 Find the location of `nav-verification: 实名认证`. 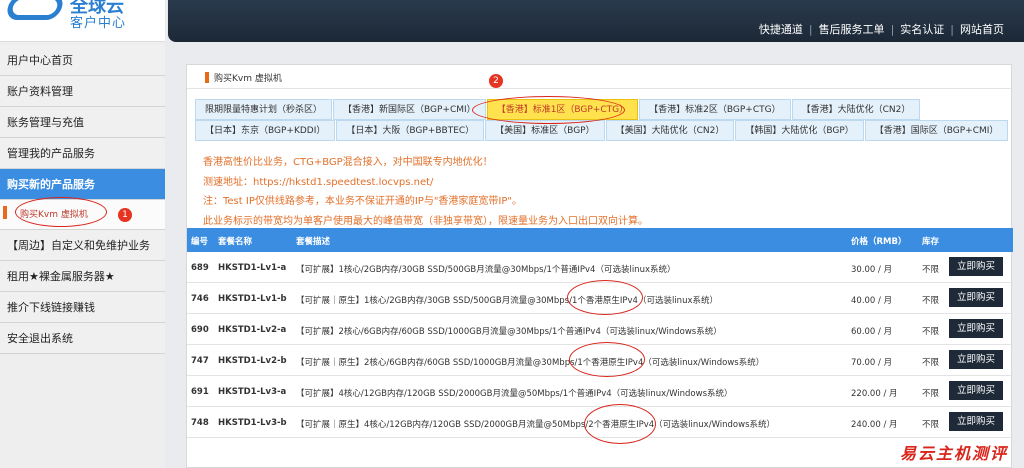

nav-verification: 实名认证 is located at coordinates (922, 29).